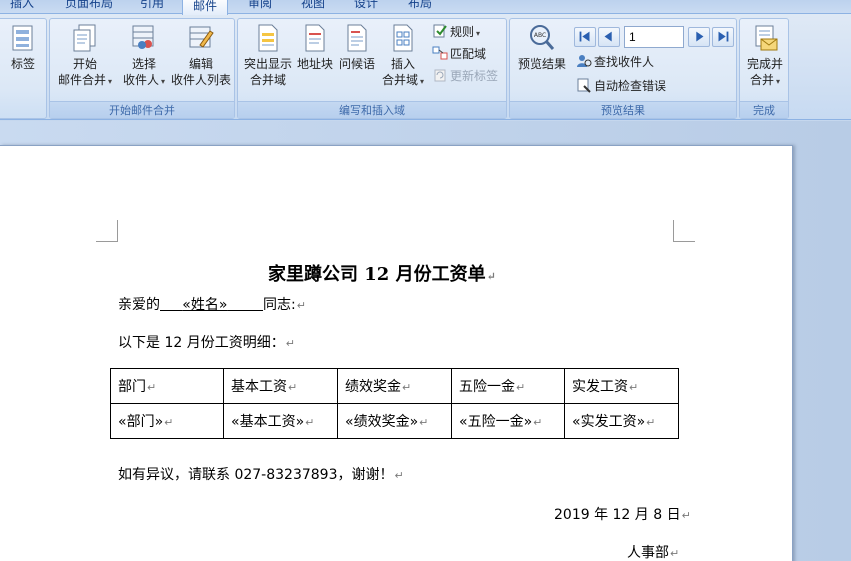  I want to click on auto-check-errors-button: 自动检查错误, so click(621, 86).